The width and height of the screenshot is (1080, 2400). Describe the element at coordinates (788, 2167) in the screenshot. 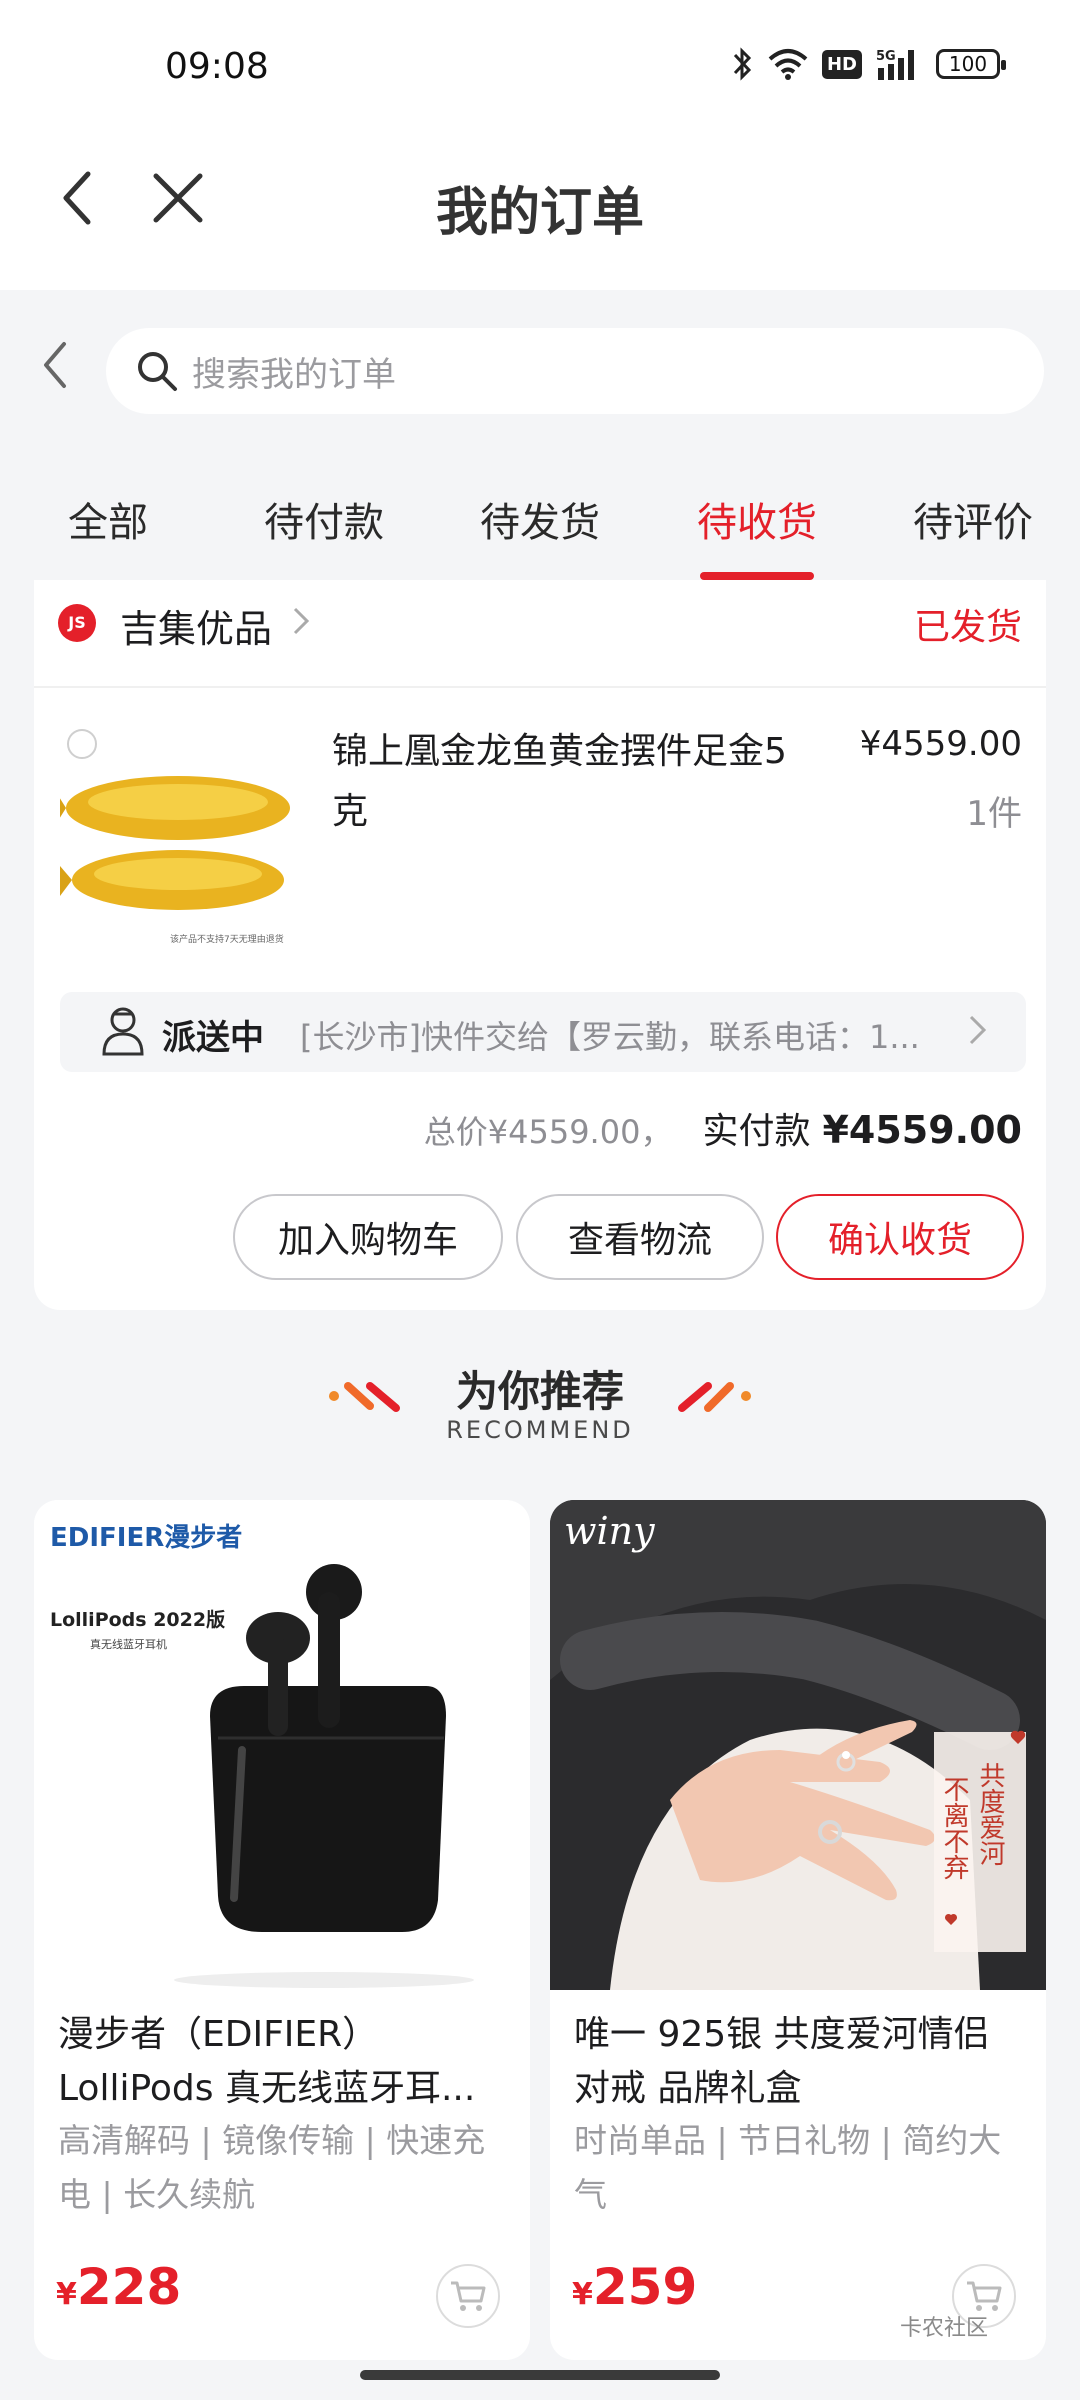

I see `product-tags: 时尚单品 | 节日礼物 | 简约大气` at that location.